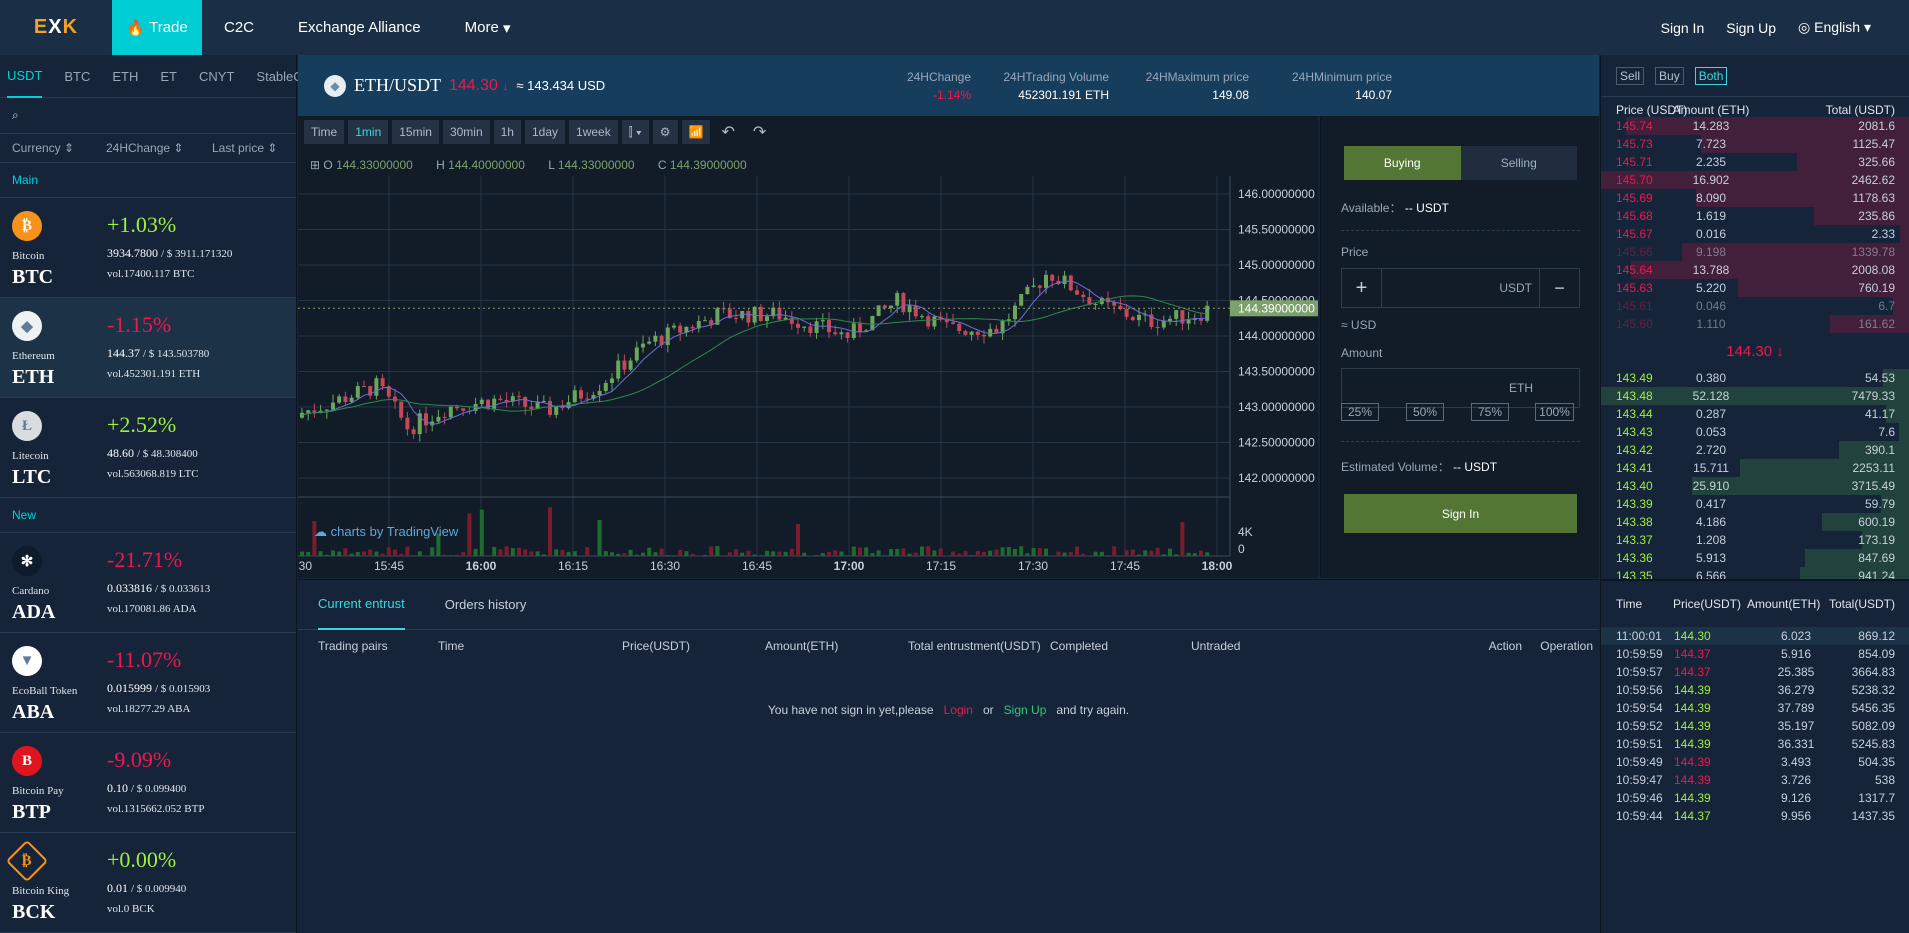 Image resolution: width=1909 pixels, height=933 pixels. I want to click on tab-current-entrust: Current entrust, so click(361, 605).